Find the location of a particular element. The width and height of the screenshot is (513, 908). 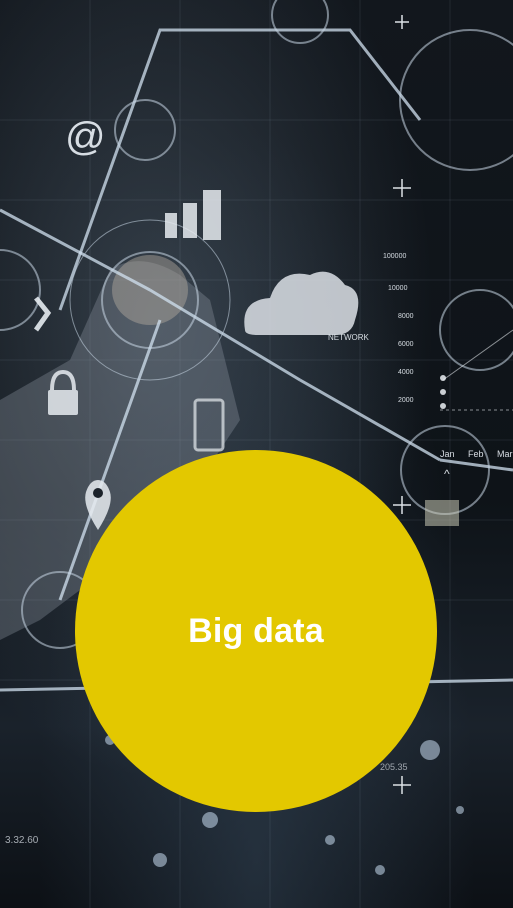

cloud-icon is located at coordinates (301, 303).